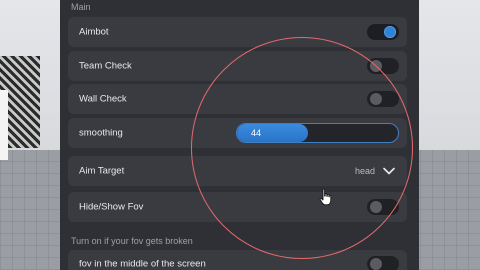 Image resolution: width=480 pixels, height=270 pixels. What do you see at coordinates (383, 99) in the screenshot?
I see `wall-check-toggle` at bounding box center [383, 99].